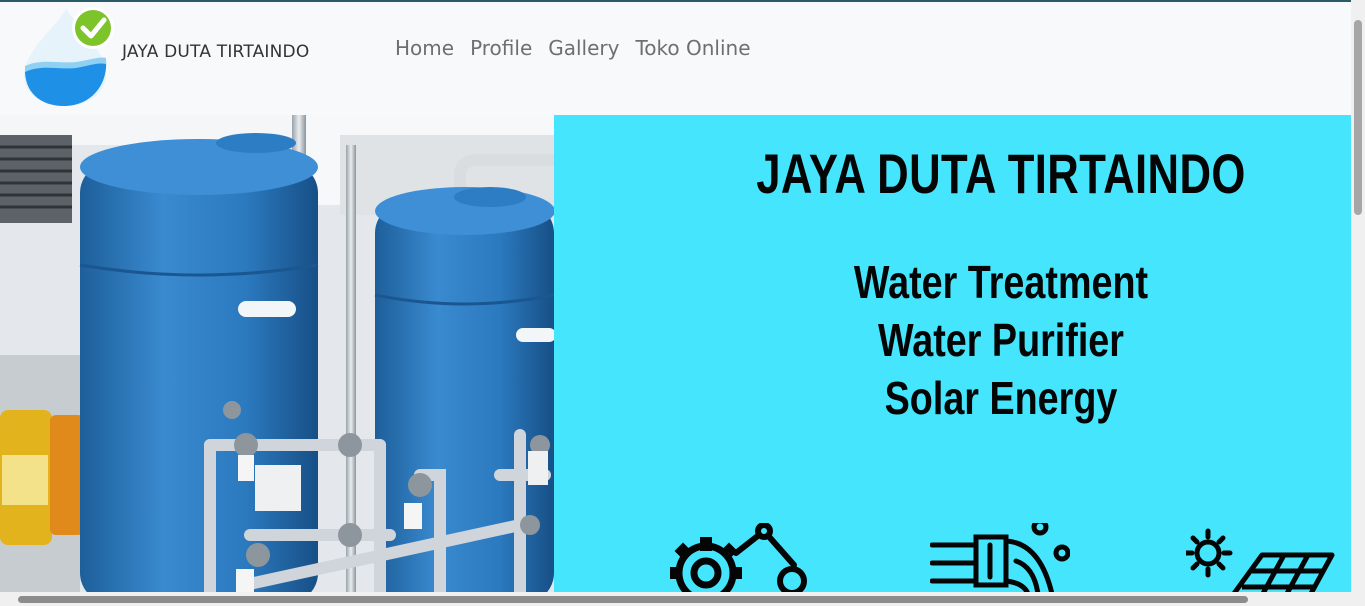 This screenshot has width=1365, height=606. I want to click on vertical-scrollbar, so click(1358, 296).